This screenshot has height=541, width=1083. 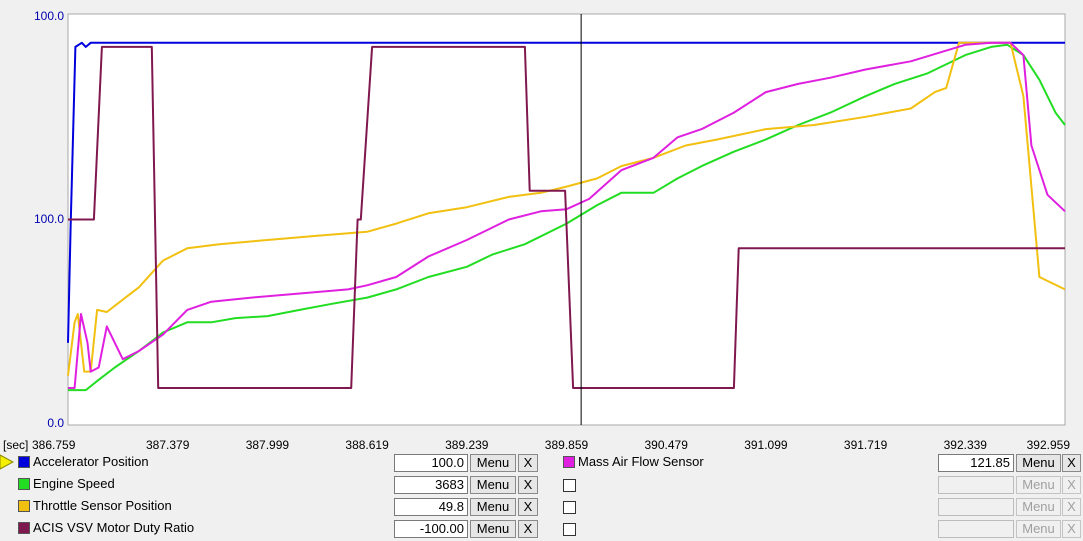 What do you see at coordinates (667, 445) in the screenshot?
I see `x-tick-label: 390.479` at bounding box center [667, 445].